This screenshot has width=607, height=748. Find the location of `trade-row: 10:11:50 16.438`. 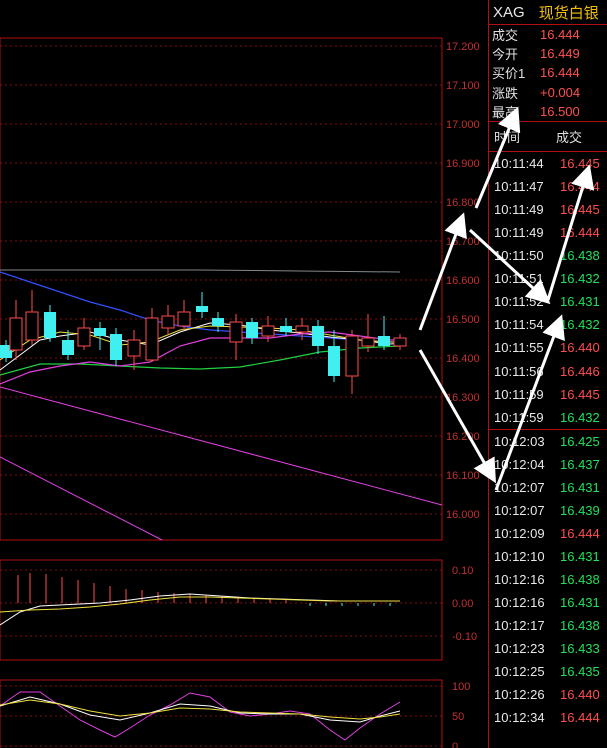

trade-row: 10:11:50 16.438 is located at coordinates (548, 255).